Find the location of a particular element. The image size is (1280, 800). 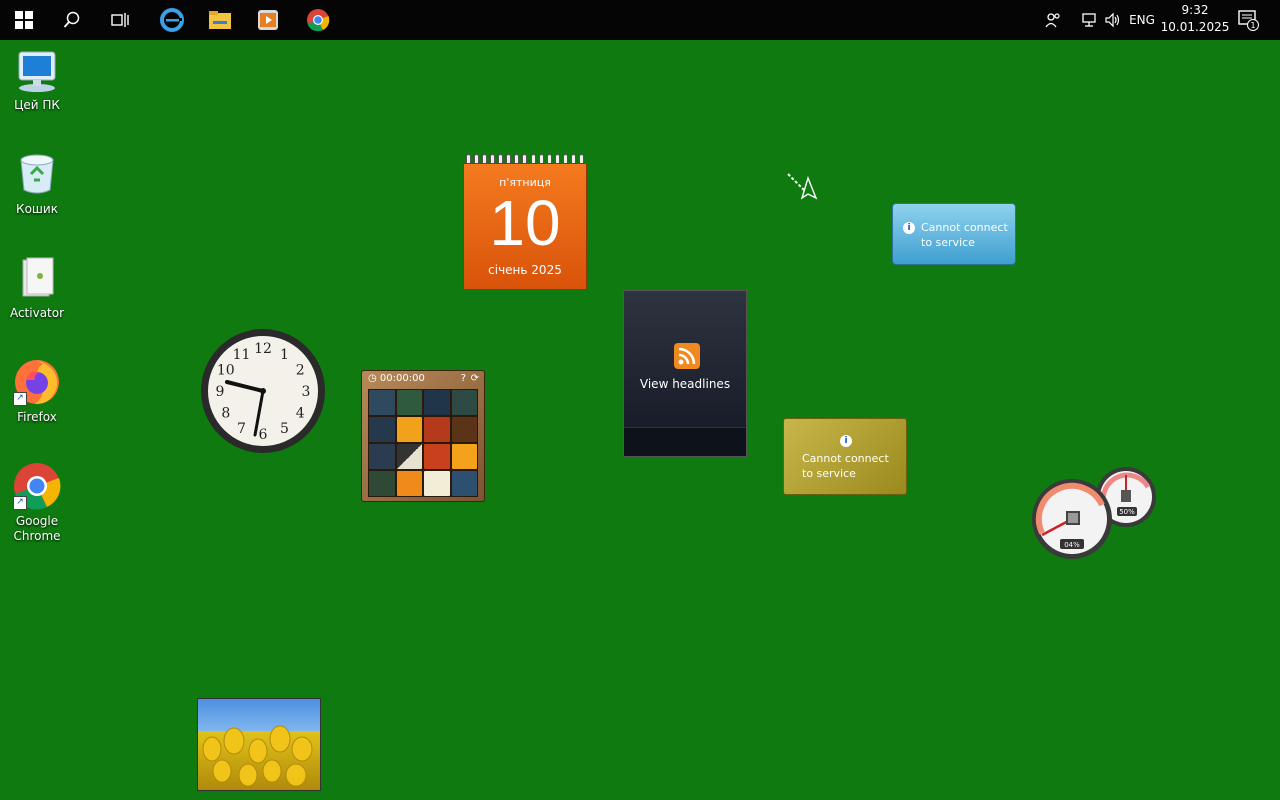

tulips-photo is located at coordinates (257, 756).